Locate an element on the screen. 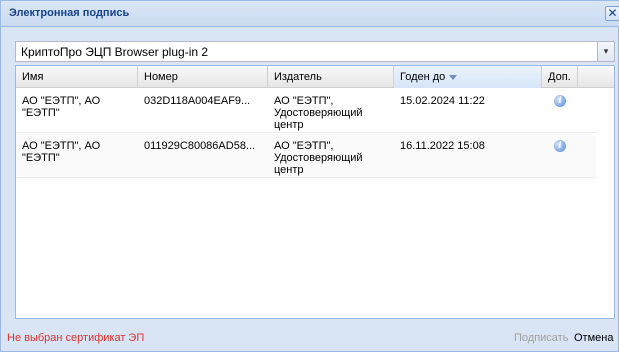 This screenshot has width=619, height=352. column-header-name: Имя is located at coordinates (77, 77).